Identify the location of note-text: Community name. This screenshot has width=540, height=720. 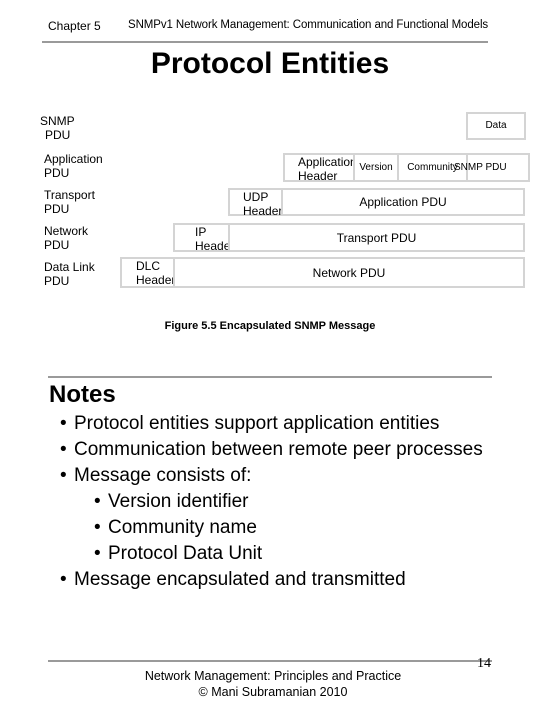
(182, 527).